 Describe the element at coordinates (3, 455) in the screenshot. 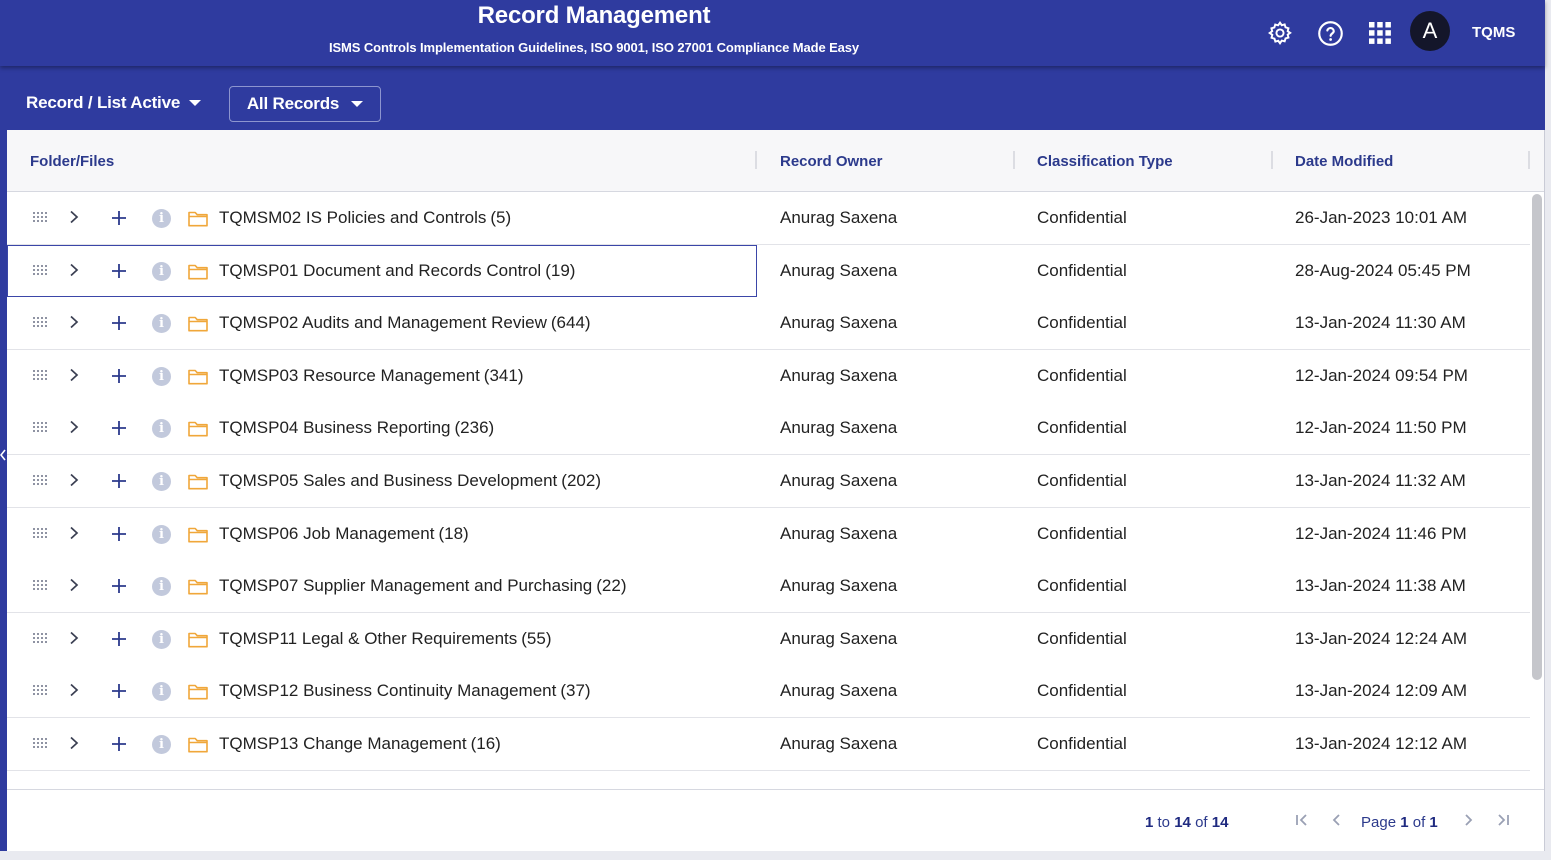

I see `collapse-panel-icon` at that location.